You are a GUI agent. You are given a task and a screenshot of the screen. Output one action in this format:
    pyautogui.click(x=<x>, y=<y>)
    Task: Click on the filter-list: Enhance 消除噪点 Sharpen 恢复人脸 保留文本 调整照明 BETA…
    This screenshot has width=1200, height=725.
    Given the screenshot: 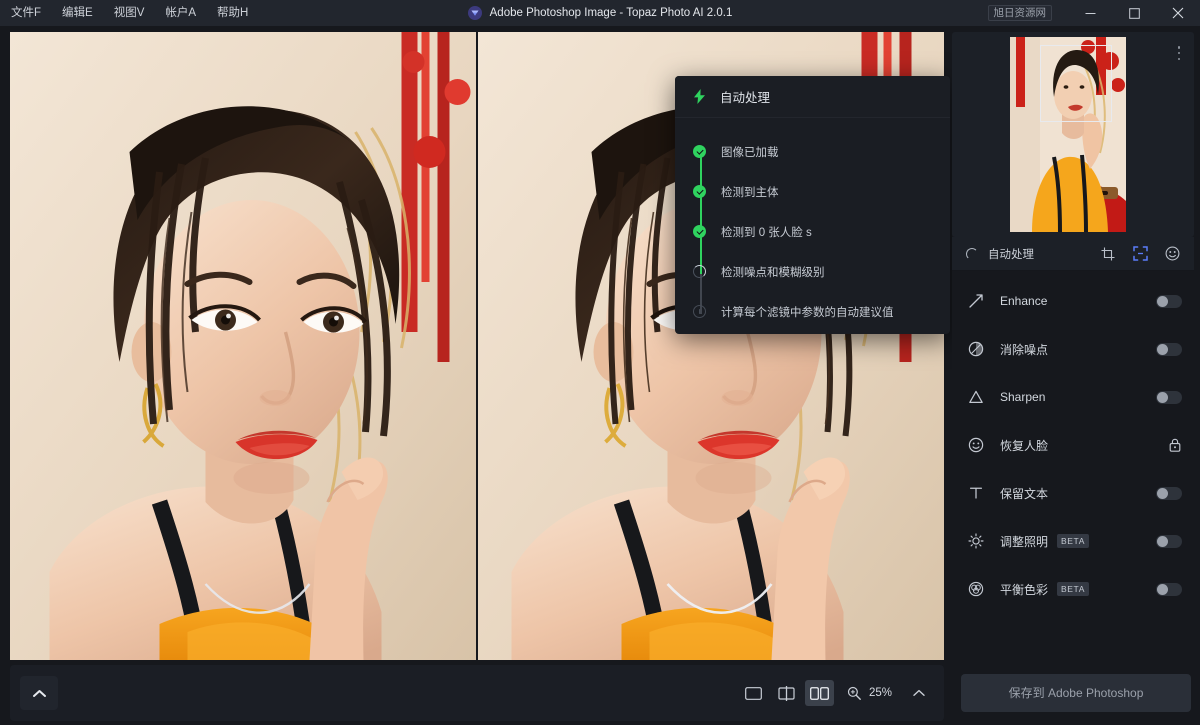 What is the action you would take?
    pyautogui.click(x=1076, y=442)
    